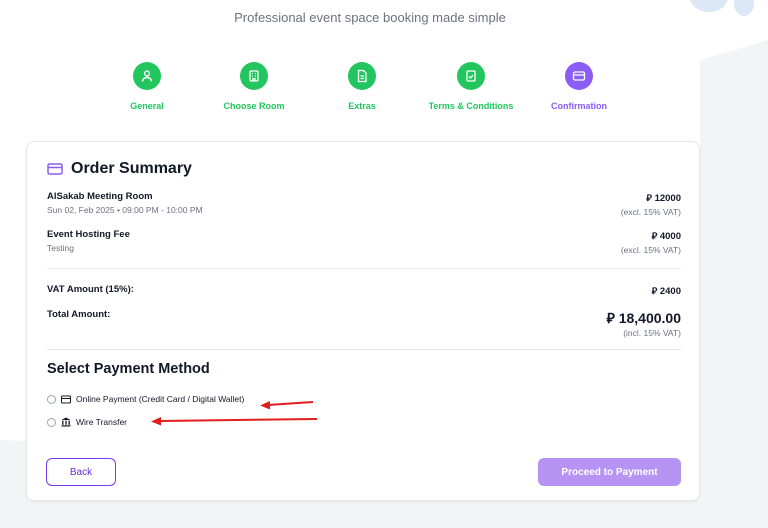 The image size is (768, 528). Describe the element at coordinates (88, 234) in the screenshot. I see `item-name: Event Hosting Fee` at that location.